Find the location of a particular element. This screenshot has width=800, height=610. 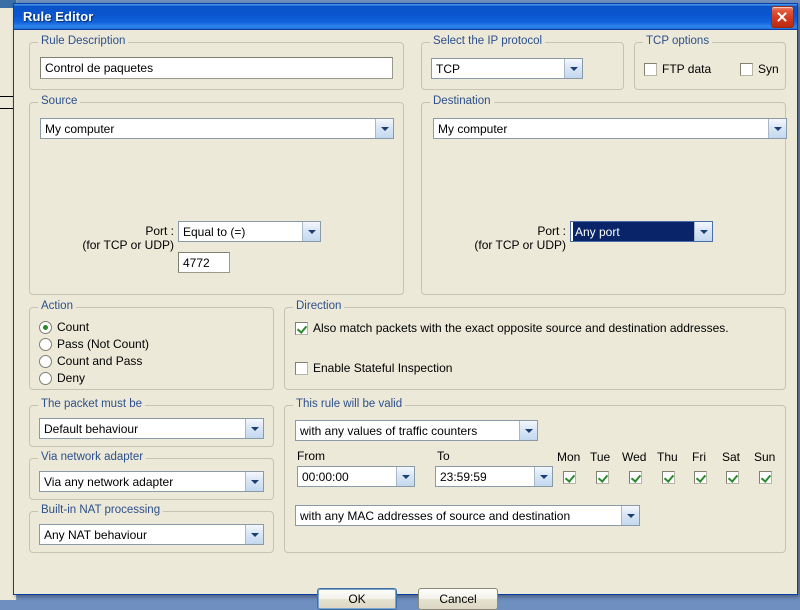

source-address-select: My computer is located at coordinates (217, 128).